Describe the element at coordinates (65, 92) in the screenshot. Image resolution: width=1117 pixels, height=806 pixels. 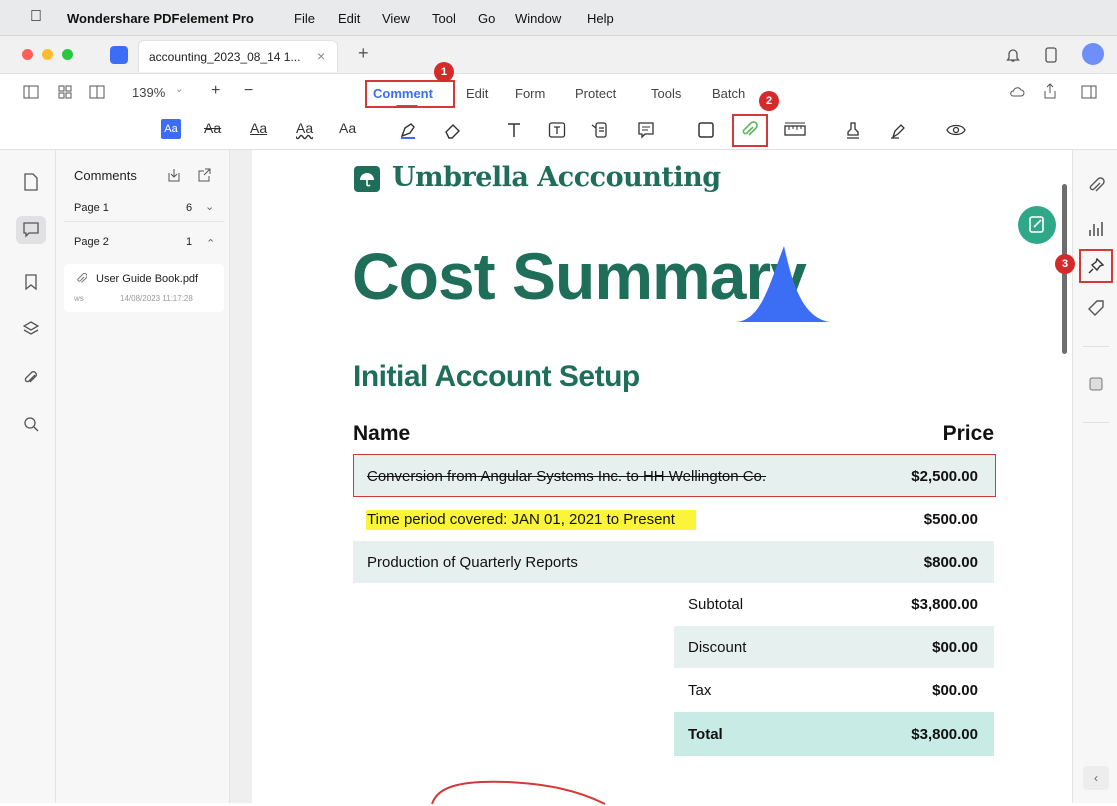
I see `grid-view-icon` at that location.